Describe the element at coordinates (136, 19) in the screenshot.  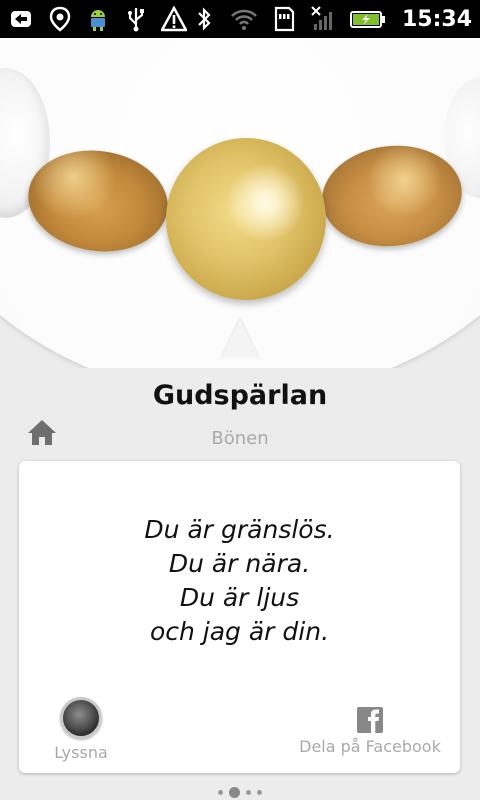
I see `usb-icon` at that location.